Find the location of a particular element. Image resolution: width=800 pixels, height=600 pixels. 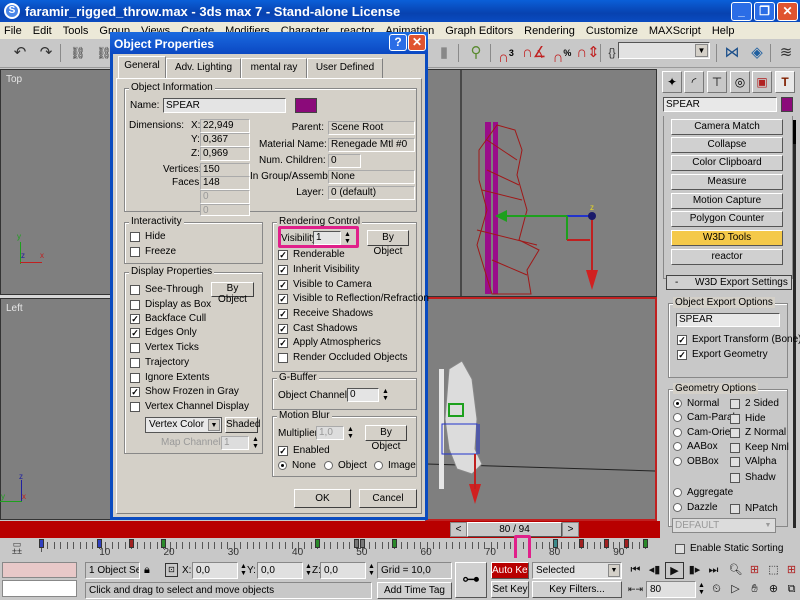

viewport-perspective is located at coordinates (541, 409).